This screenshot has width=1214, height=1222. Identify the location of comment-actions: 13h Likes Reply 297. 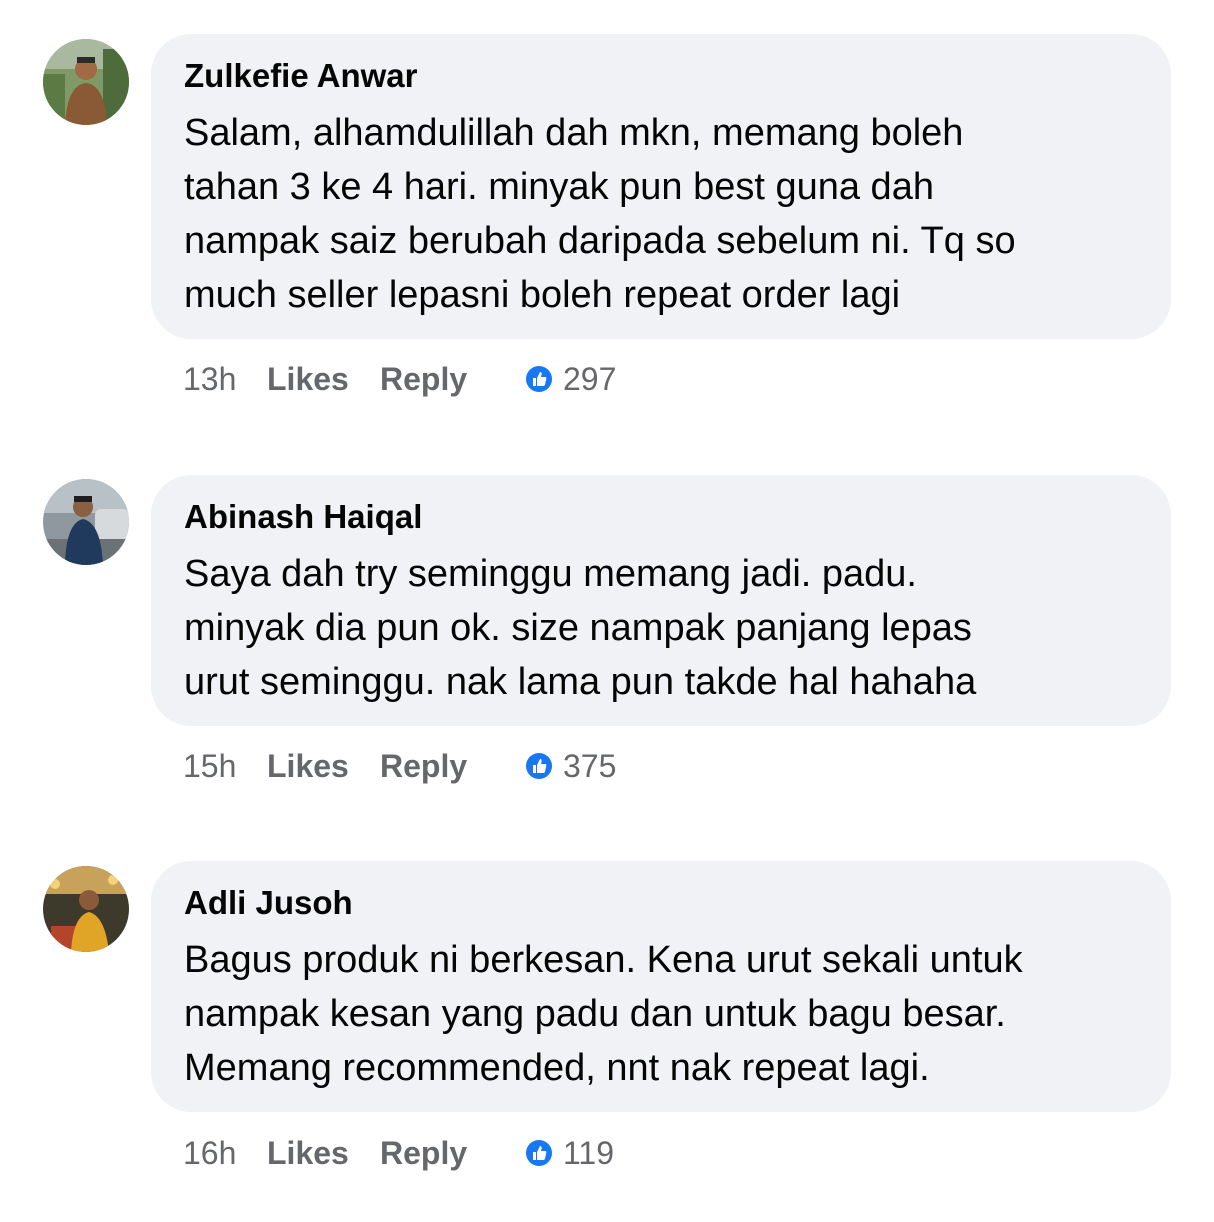
(399, 379).